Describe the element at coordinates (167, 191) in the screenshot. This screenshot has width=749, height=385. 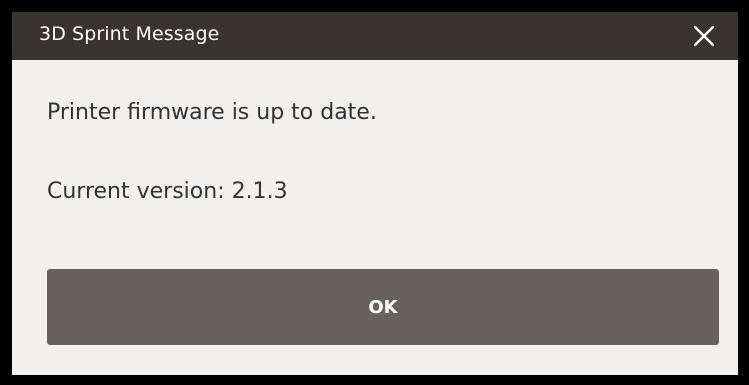
I see `current-version-text: Current version: 2.1.3` at that location.